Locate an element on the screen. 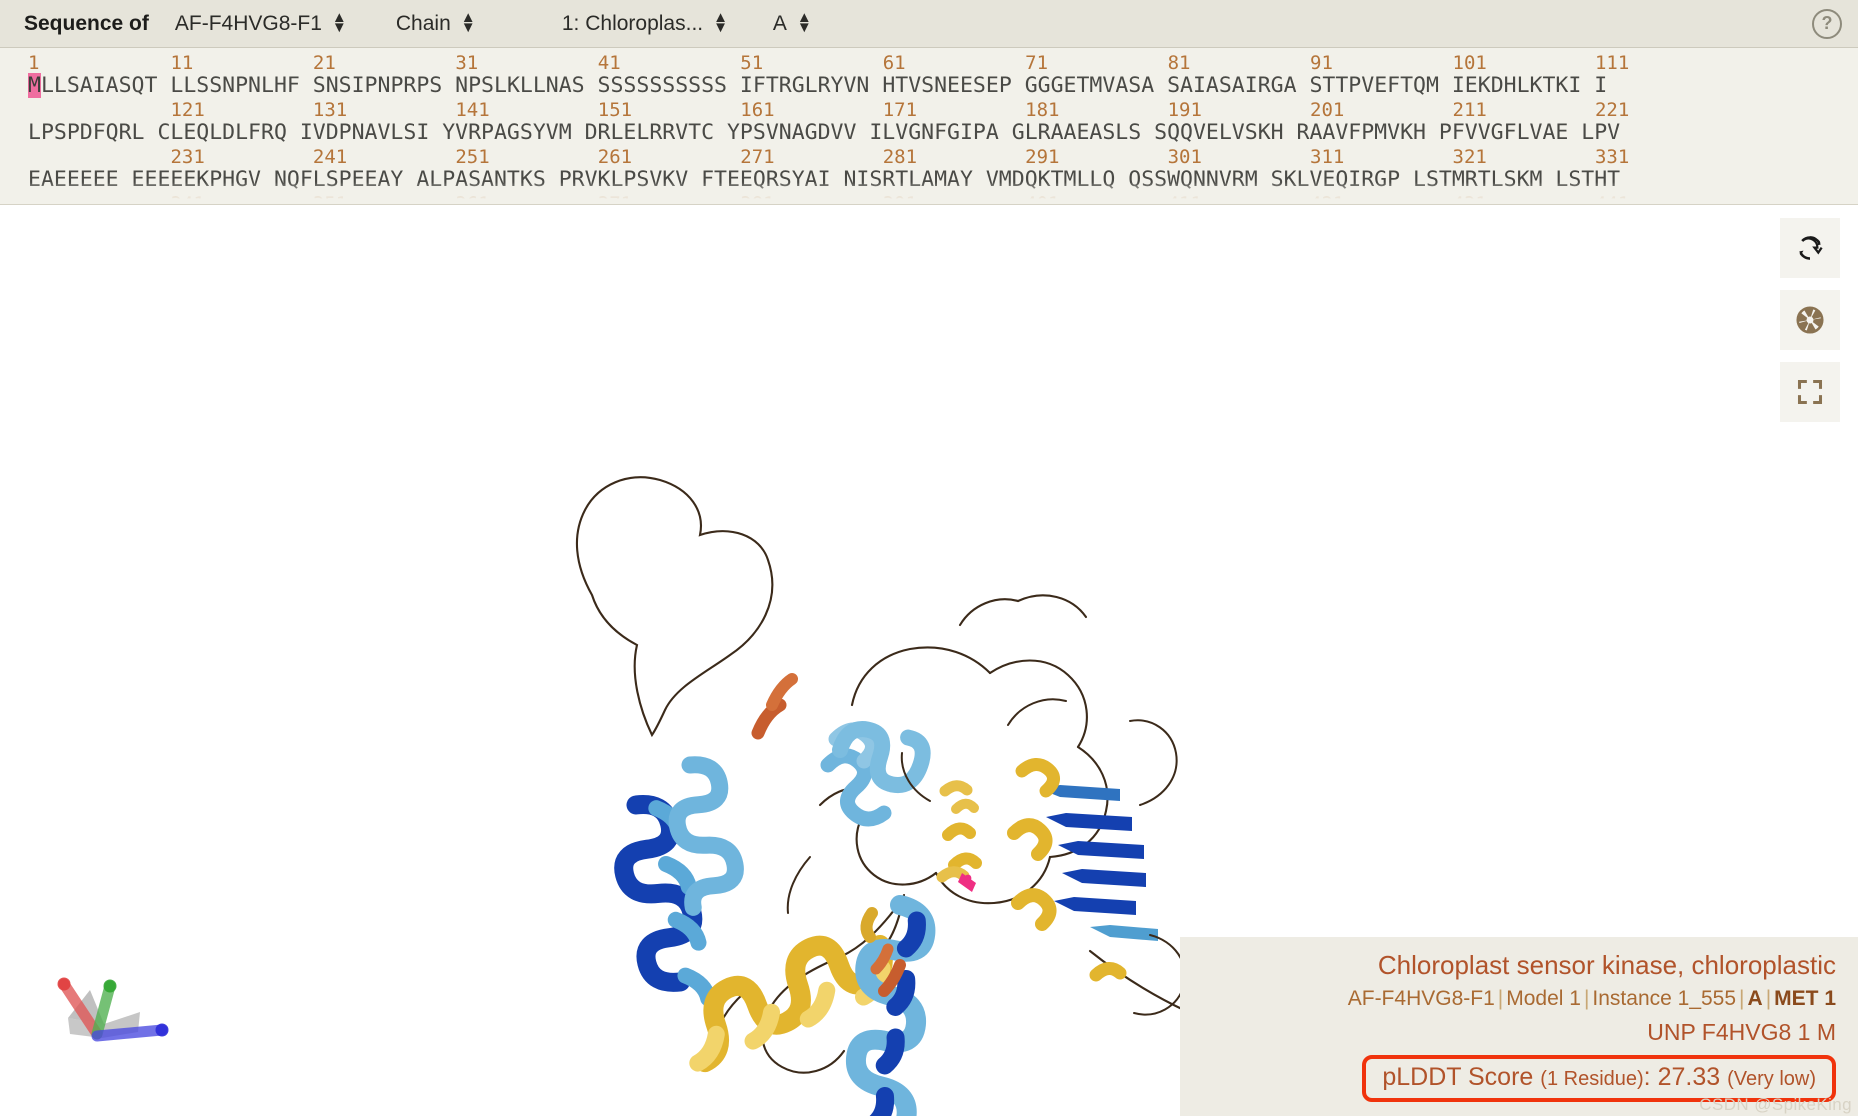 The image size is (1858, 1116). ruler-tick: 271 is located at coordinates (757, 157).